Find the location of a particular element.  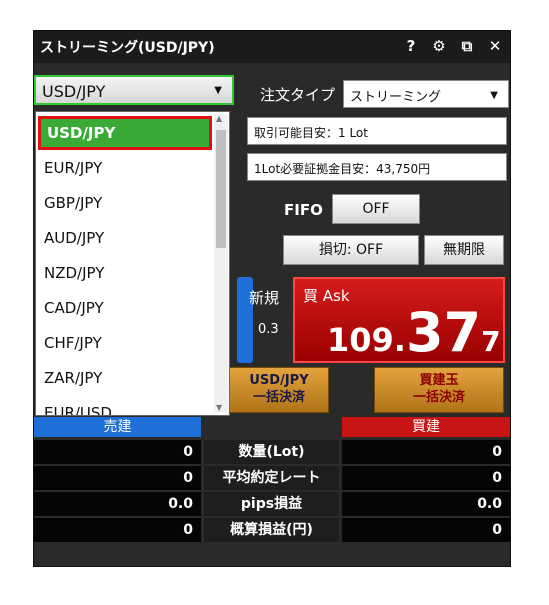

symbol-bulk-close-button: USD/JPY 一括決済 is located at coordinates (279, 390).